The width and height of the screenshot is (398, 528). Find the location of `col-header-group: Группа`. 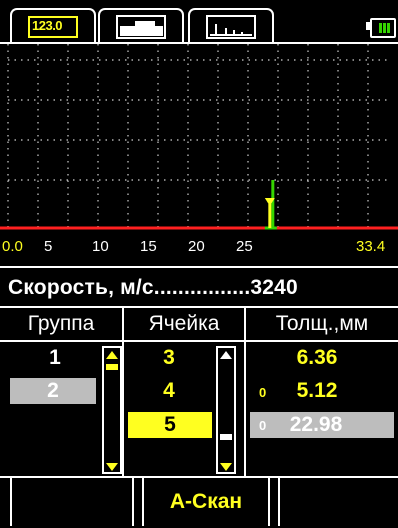

col-header-group: Группа is located at coordinates (61, 323).